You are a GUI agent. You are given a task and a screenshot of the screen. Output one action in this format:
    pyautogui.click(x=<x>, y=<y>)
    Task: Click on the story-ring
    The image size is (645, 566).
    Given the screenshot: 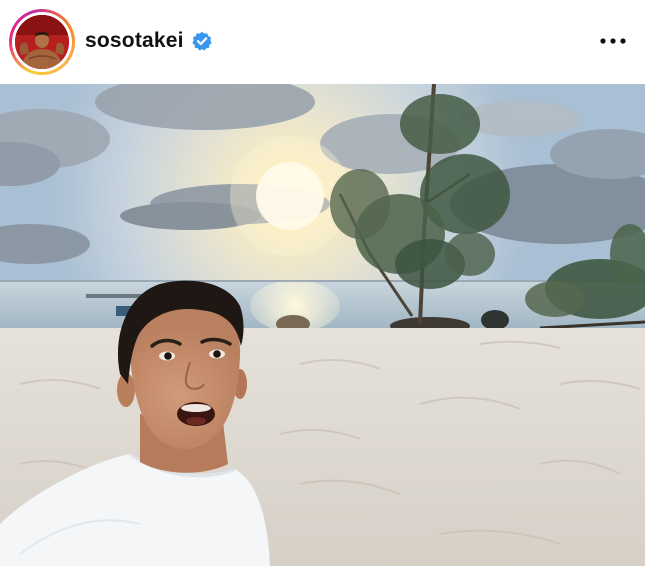 What is the action you would take?
    pyautogui.click(x=42, y=42)
    